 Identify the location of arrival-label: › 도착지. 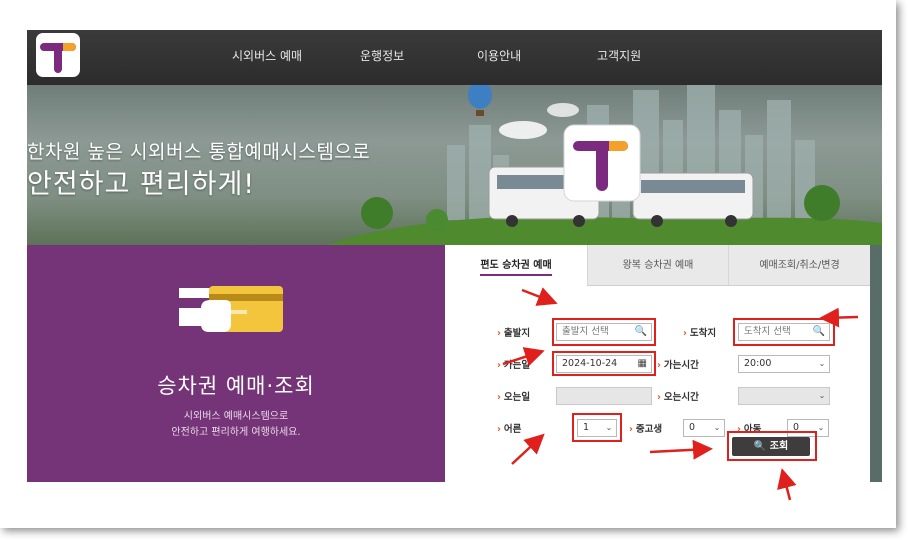
(700, 333).